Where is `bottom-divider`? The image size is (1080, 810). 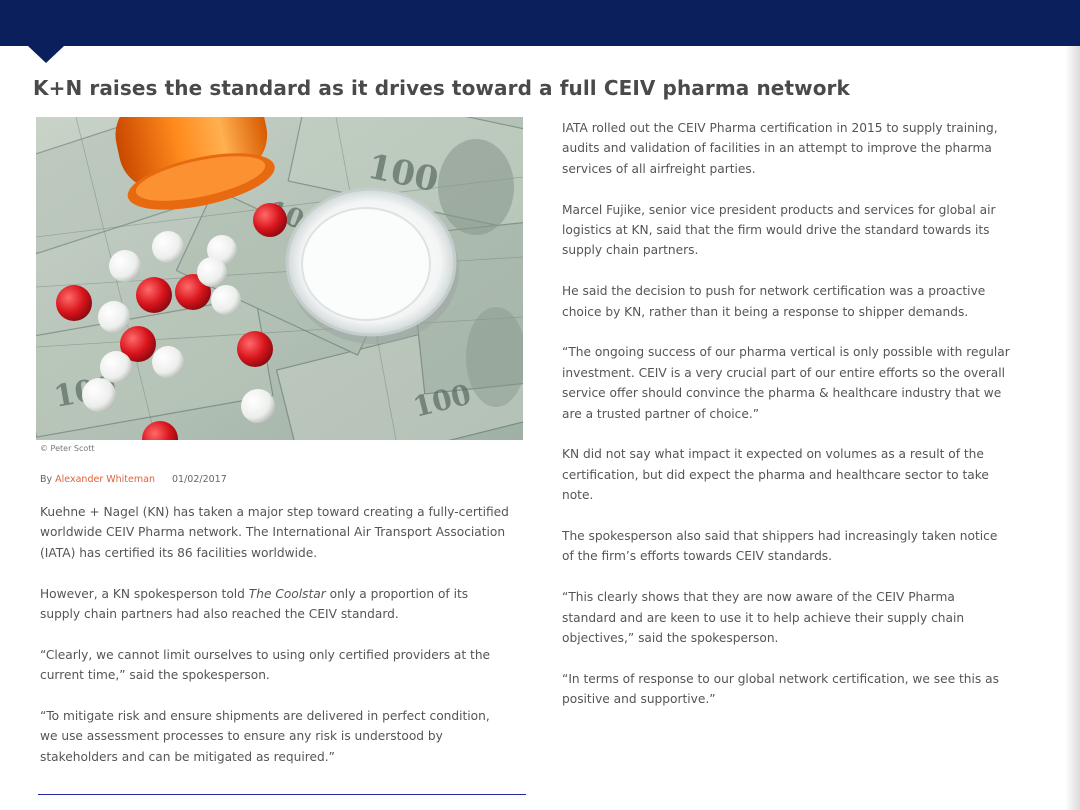
bottom-divider is located at coordinates (282, 794).